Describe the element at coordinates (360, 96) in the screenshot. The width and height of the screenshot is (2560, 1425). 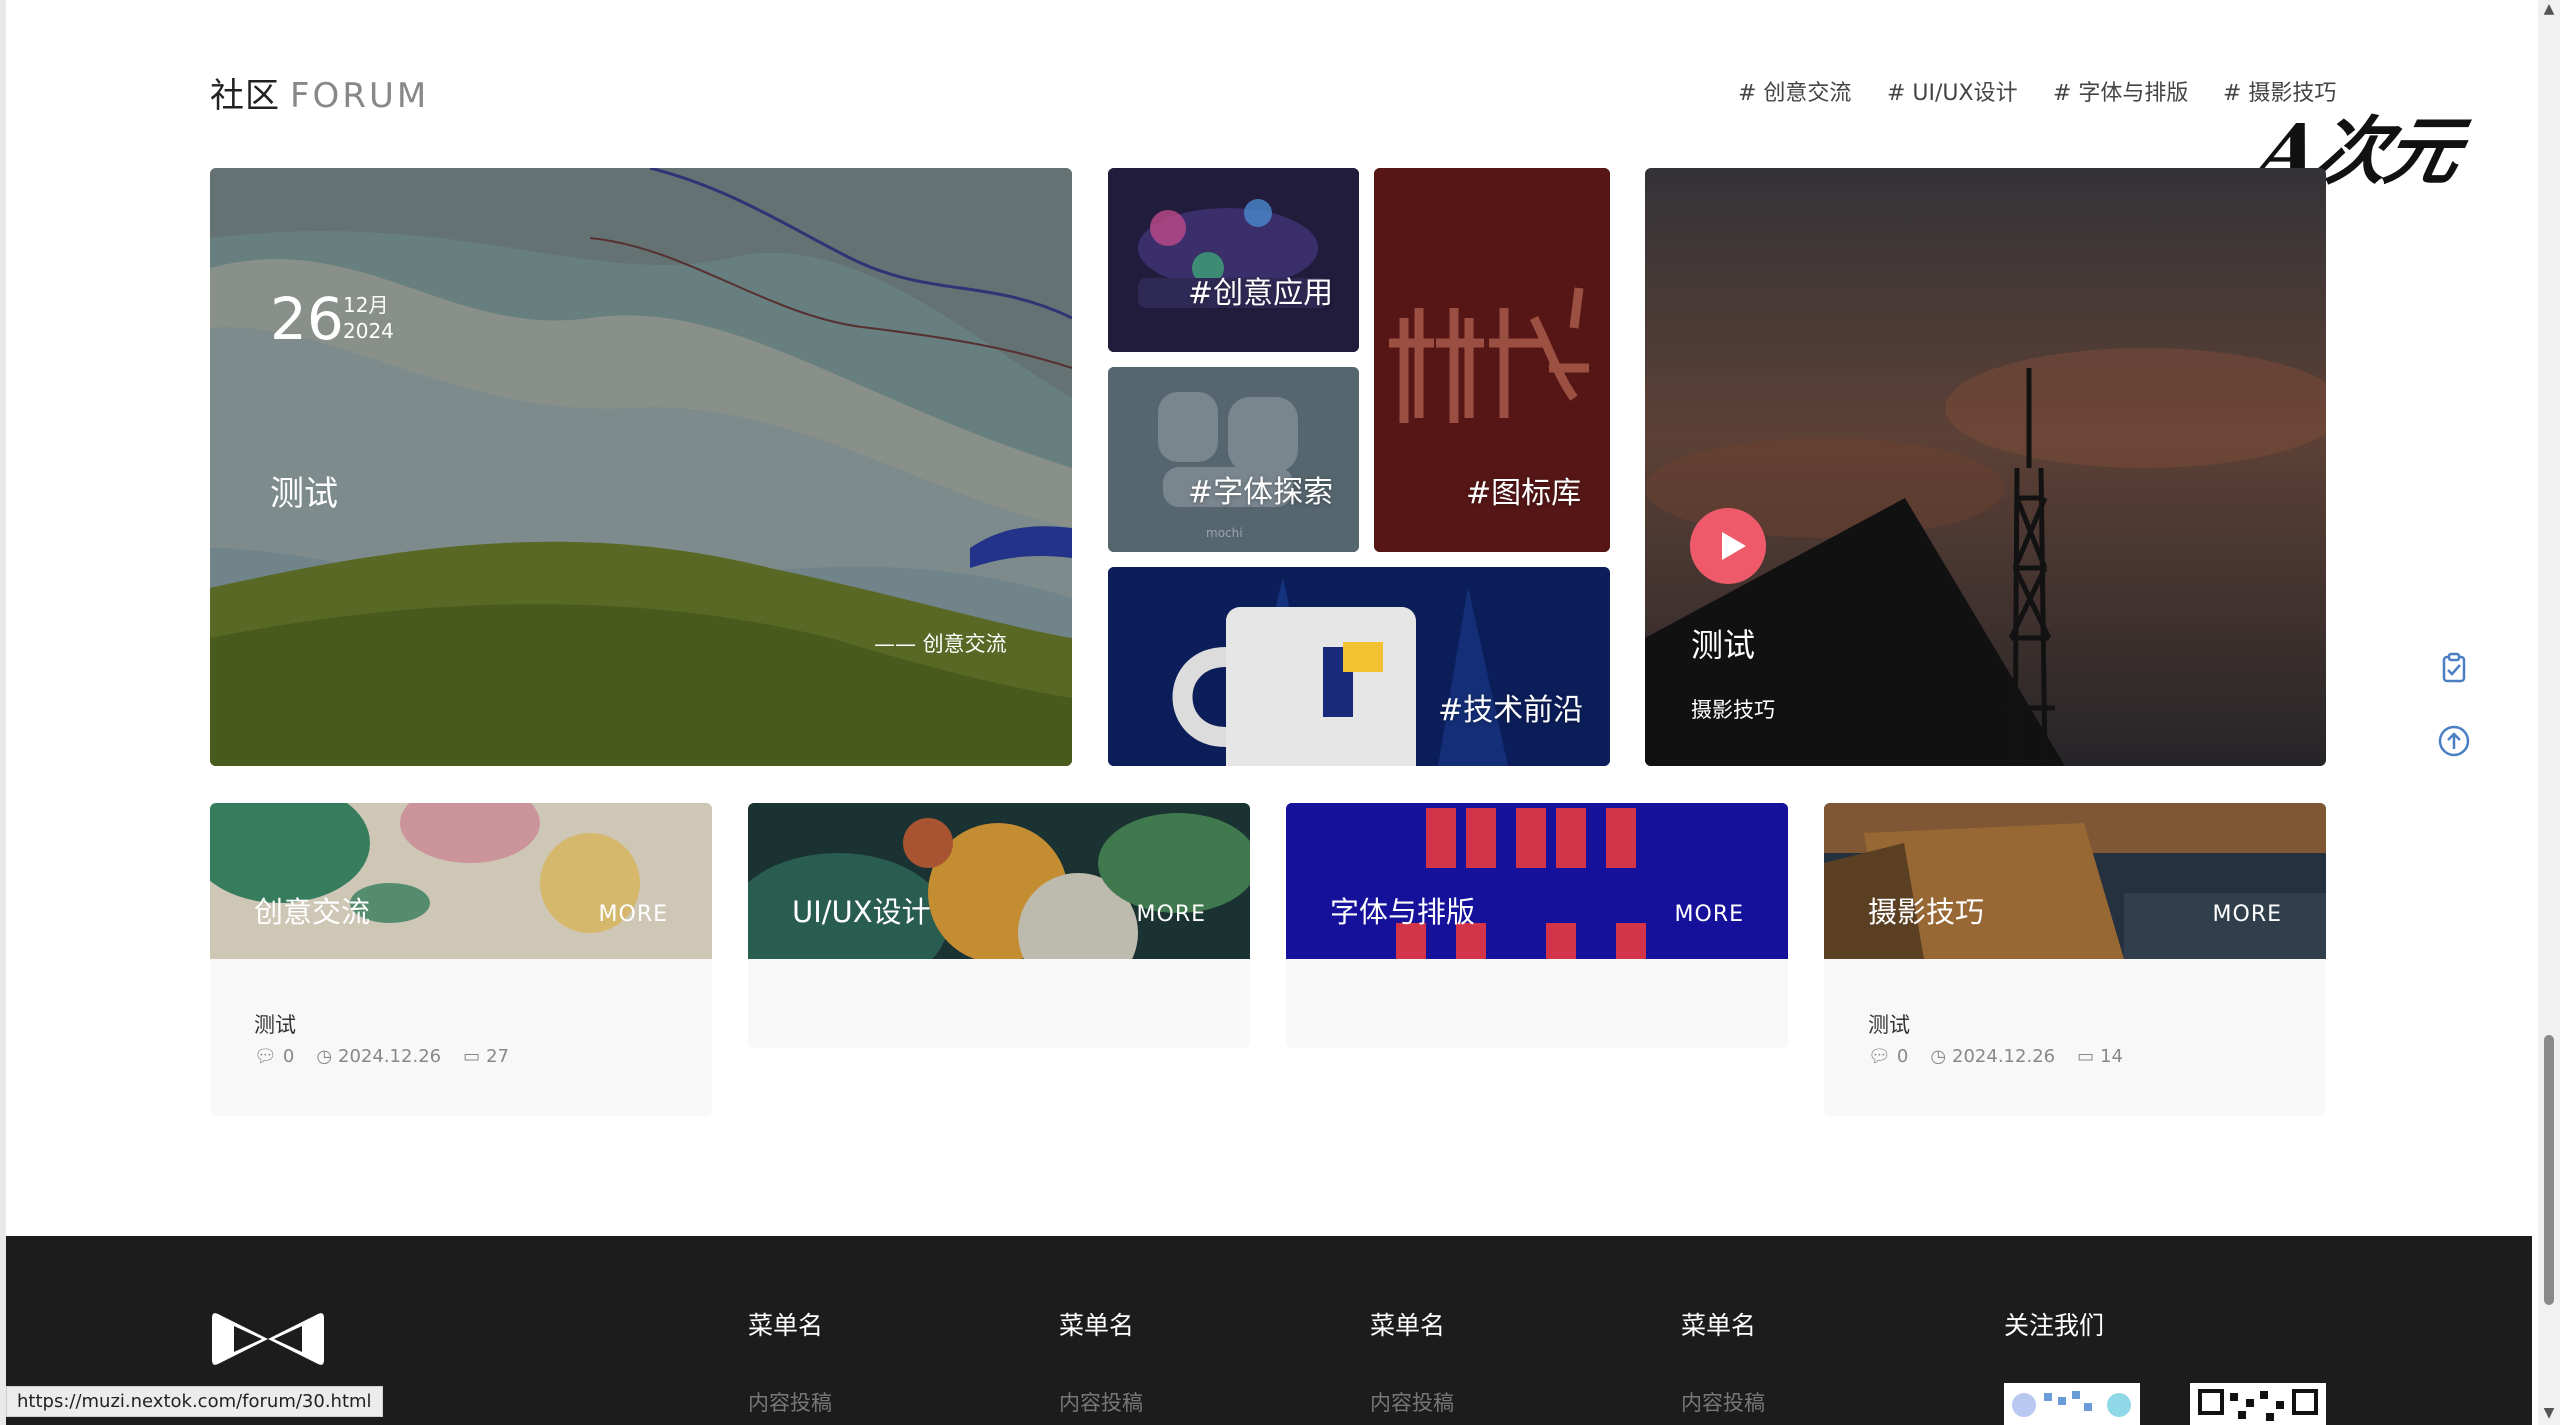
I see `forum-title-en: FORUM` at that location.